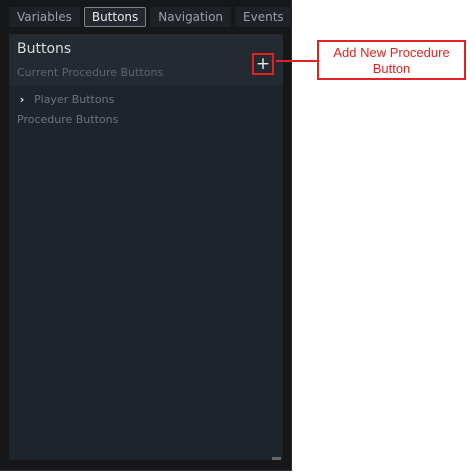  What do you see at coordinates (276, 458) in the screenshot?
I see `resize-grip-icon` at bounding box center [276, 458].